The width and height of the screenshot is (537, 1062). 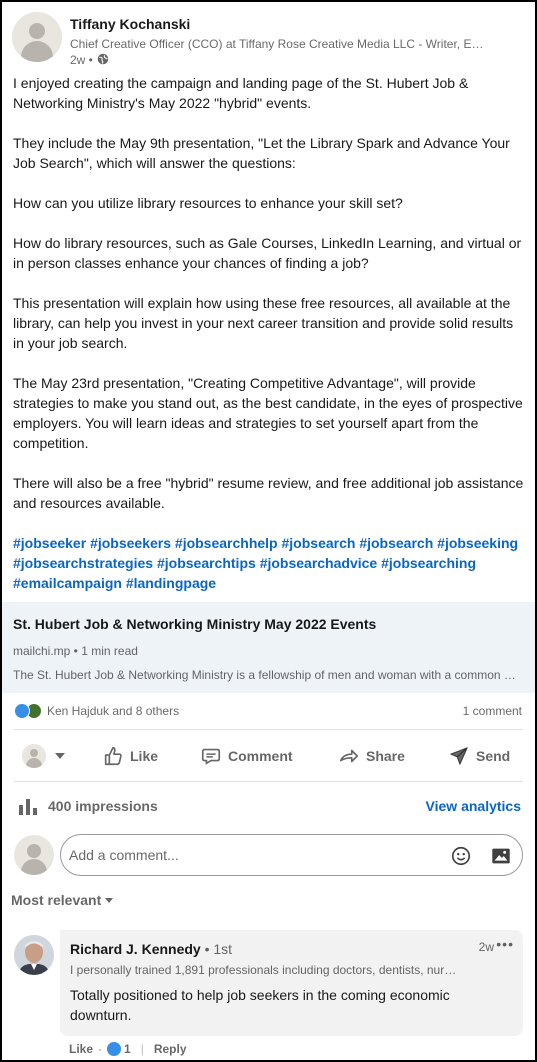 What do you see at coordinates (349, 756) in the screenshot?
I see `share-arrow-icon` at bounding box center [349, 756].